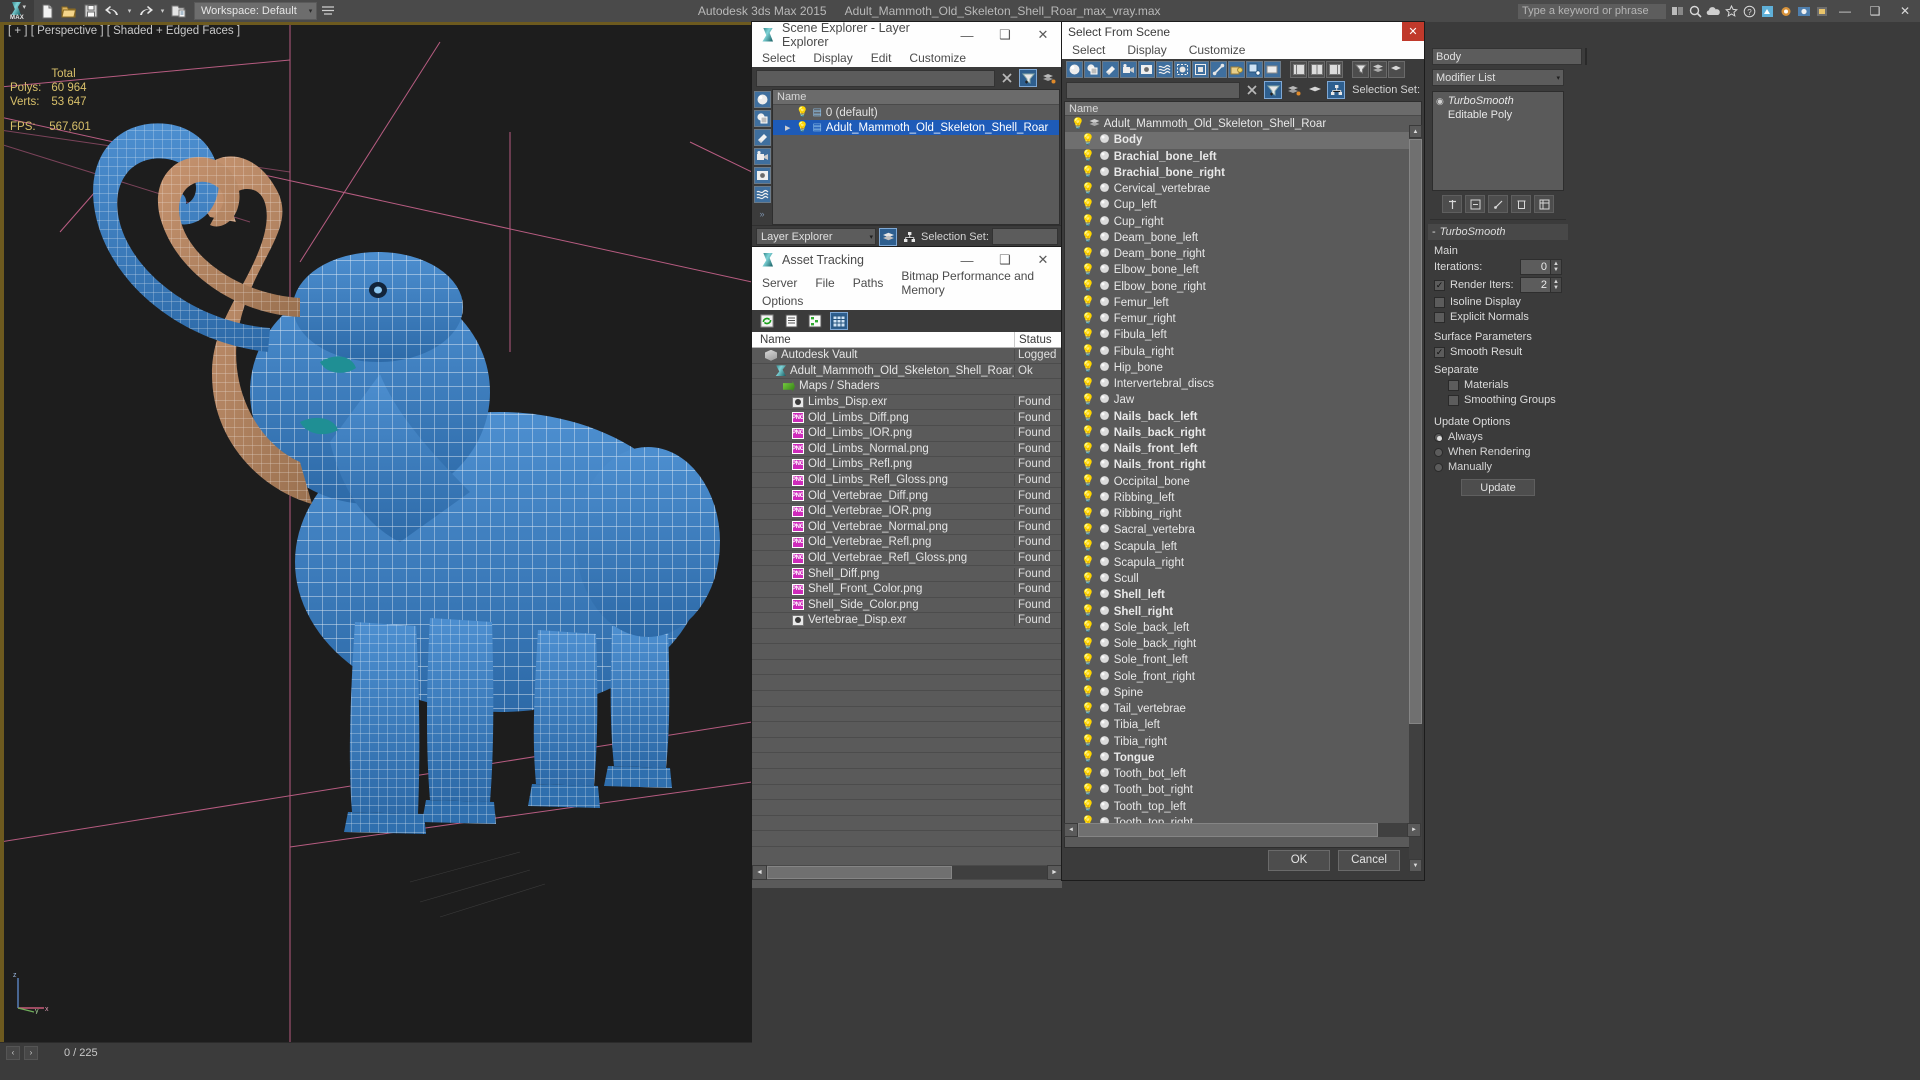 The image size is (1920, 1080). What do you see at coordinates (1071, 830) in the screenshot?
I see `scroll-left-arrow-icon: ◄` at bounding box center [1071, 830].